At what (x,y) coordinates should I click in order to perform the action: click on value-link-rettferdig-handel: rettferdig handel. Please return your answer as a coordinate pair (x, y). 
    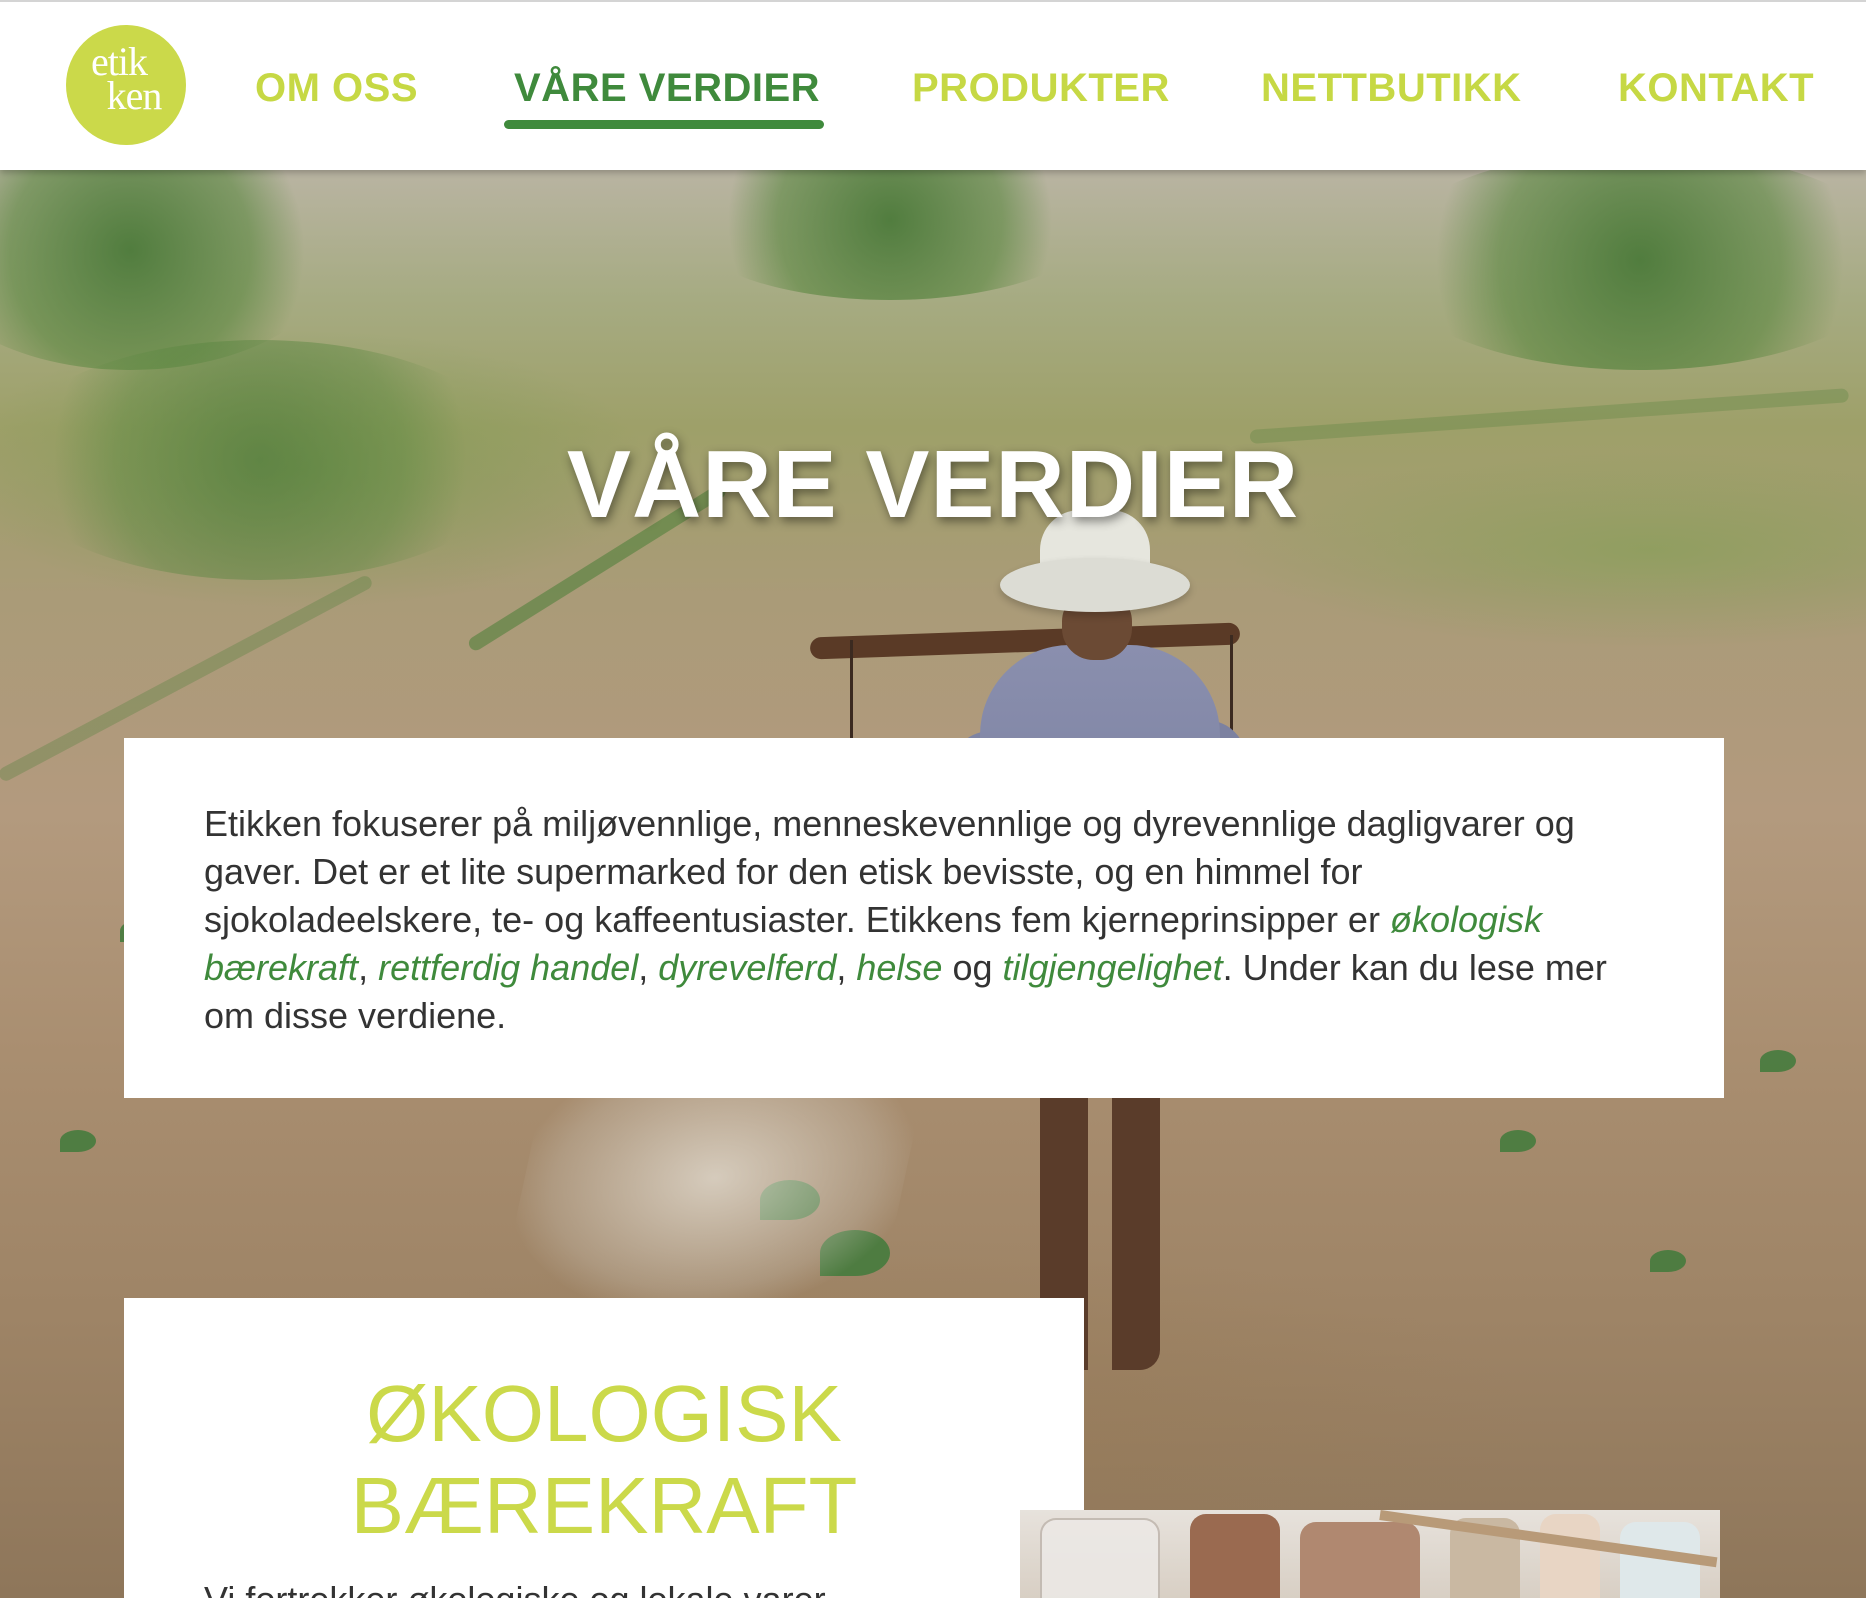
    Looking at the image, I should click on (508, 967).